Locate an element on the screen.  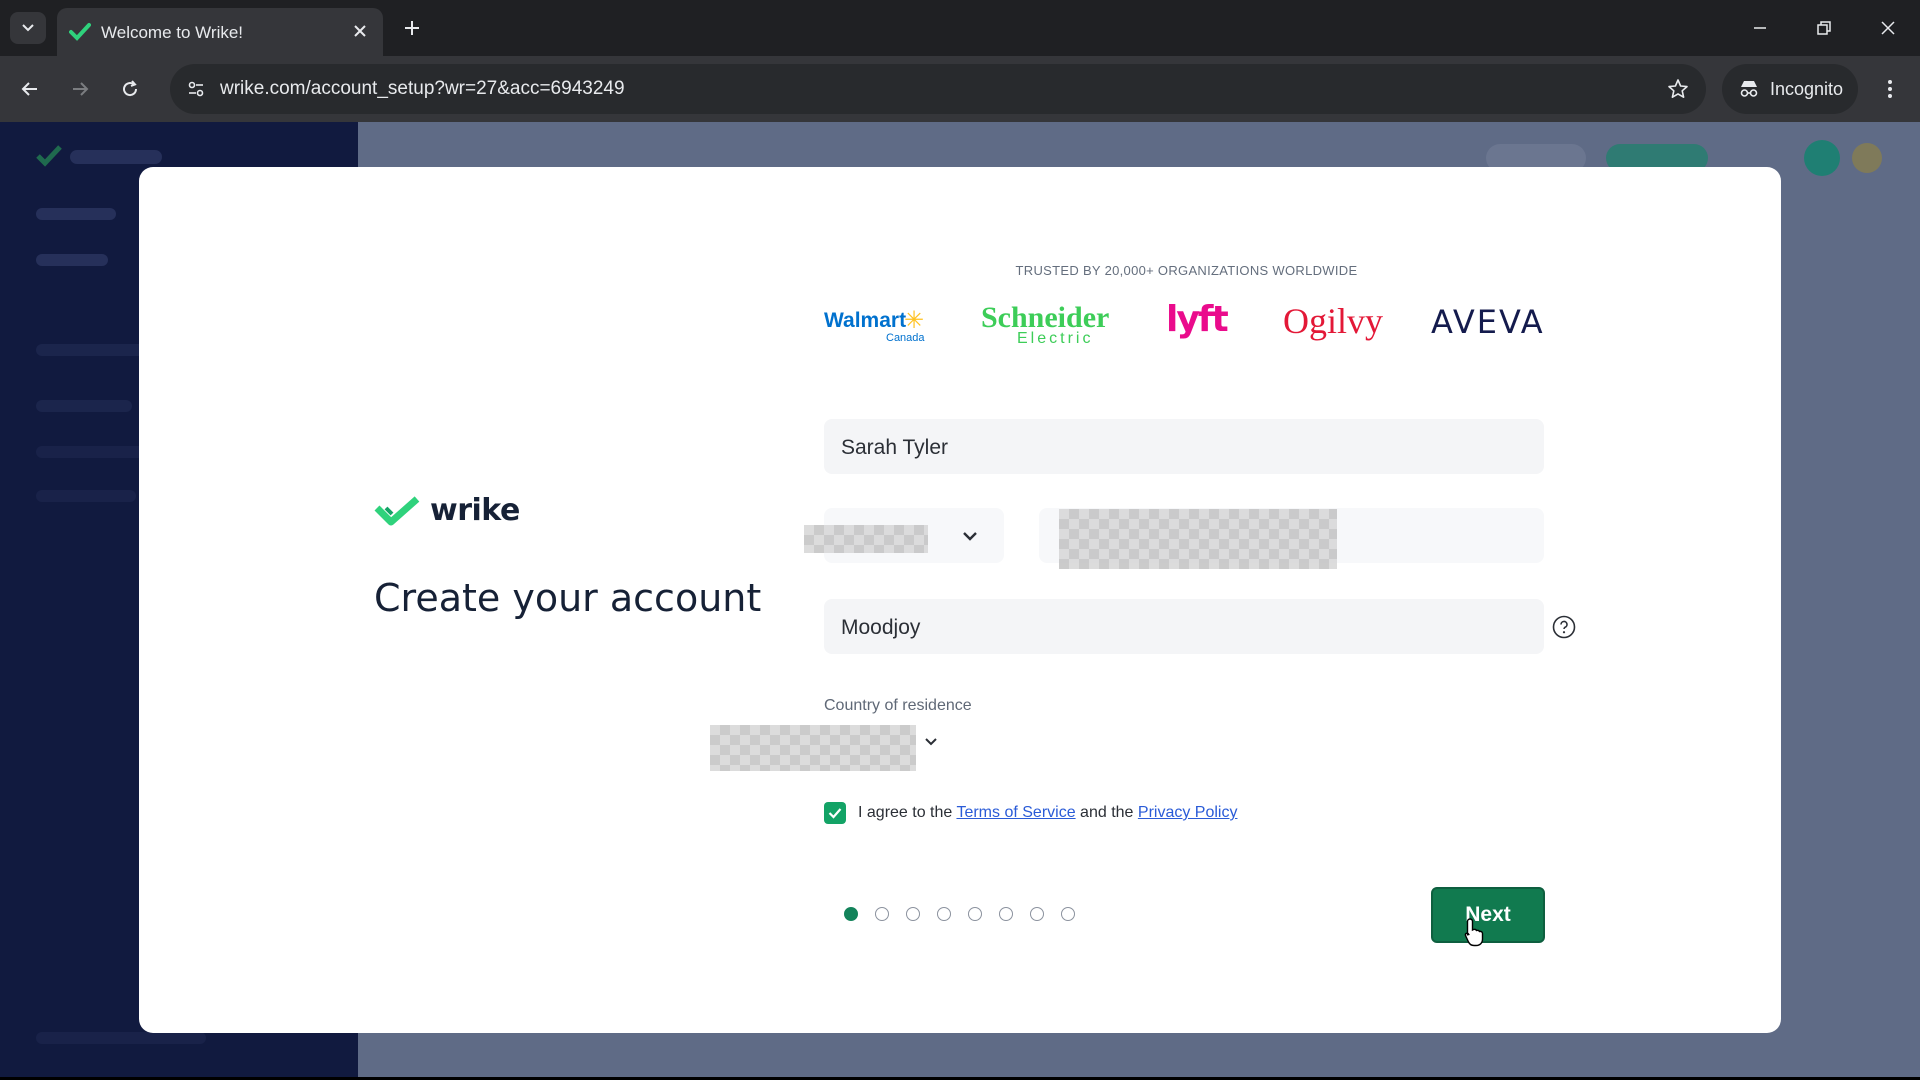
browser-tab-bar: Welcome to Wrike! is located at coordinates (960, 28).